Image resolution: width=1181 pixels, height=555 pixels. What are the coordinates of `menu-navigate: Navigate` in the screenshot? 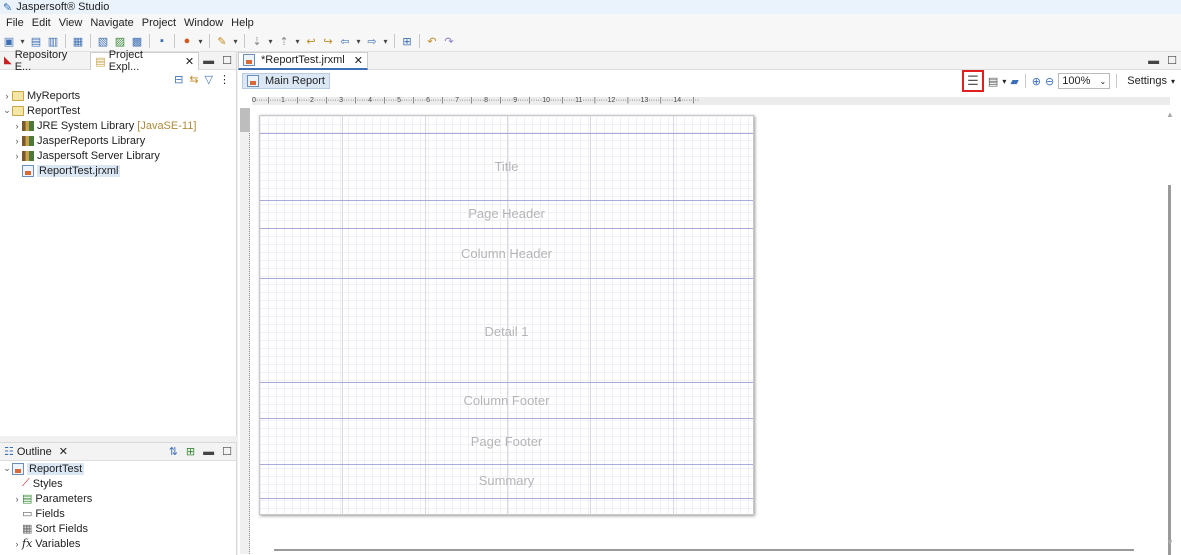 It's located at (111, 23).